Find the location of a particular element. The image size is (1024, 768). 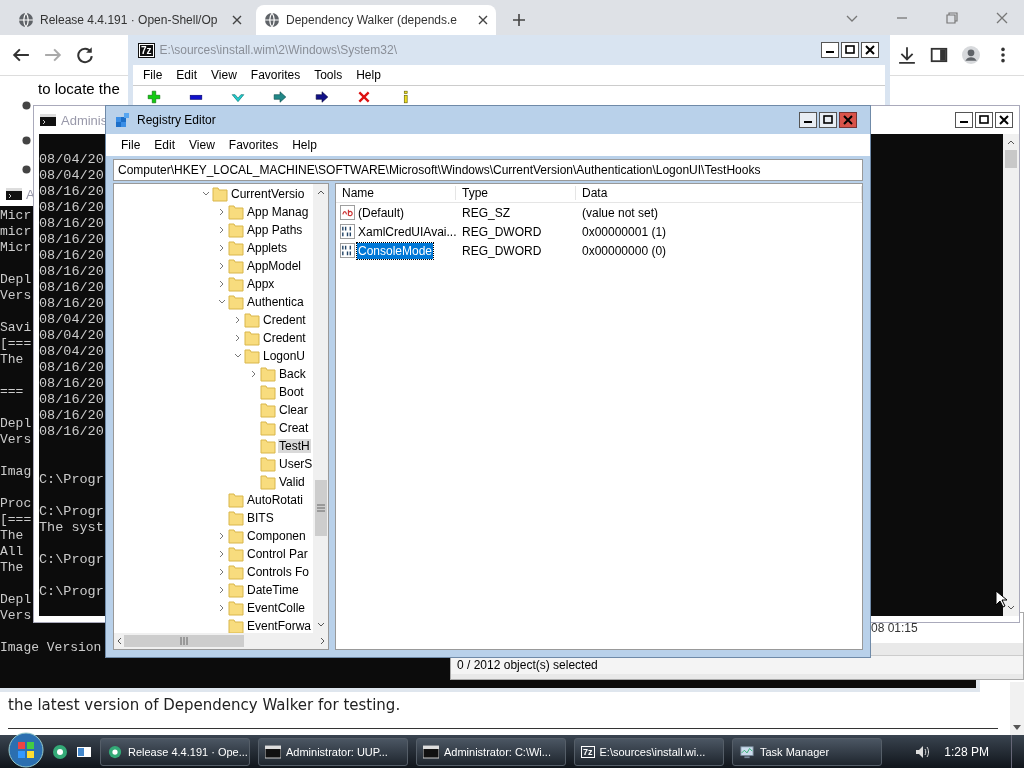

console-text: 08/04/20 is located at coordinates (71, 351).